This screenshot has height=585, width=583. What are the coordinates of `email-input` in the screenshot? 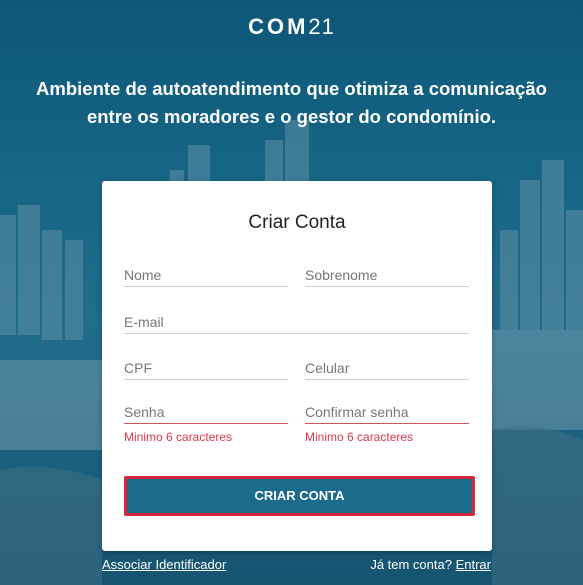 It's located at (296, 322).